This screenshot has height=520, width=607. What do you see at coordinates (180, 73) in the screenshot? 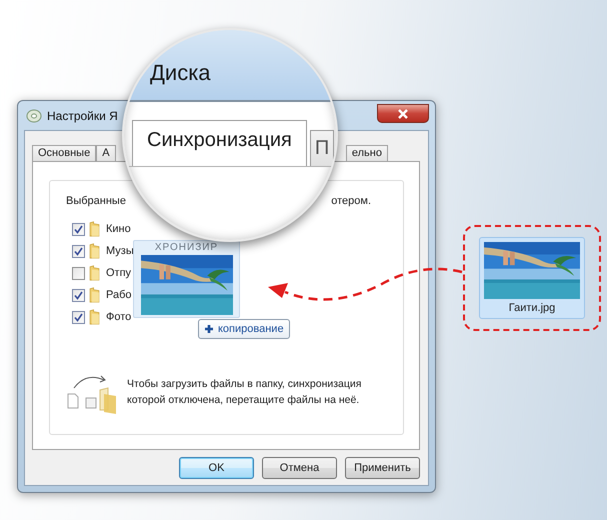
I see `magnified-title: Диска` at bounding box center [180, 73].